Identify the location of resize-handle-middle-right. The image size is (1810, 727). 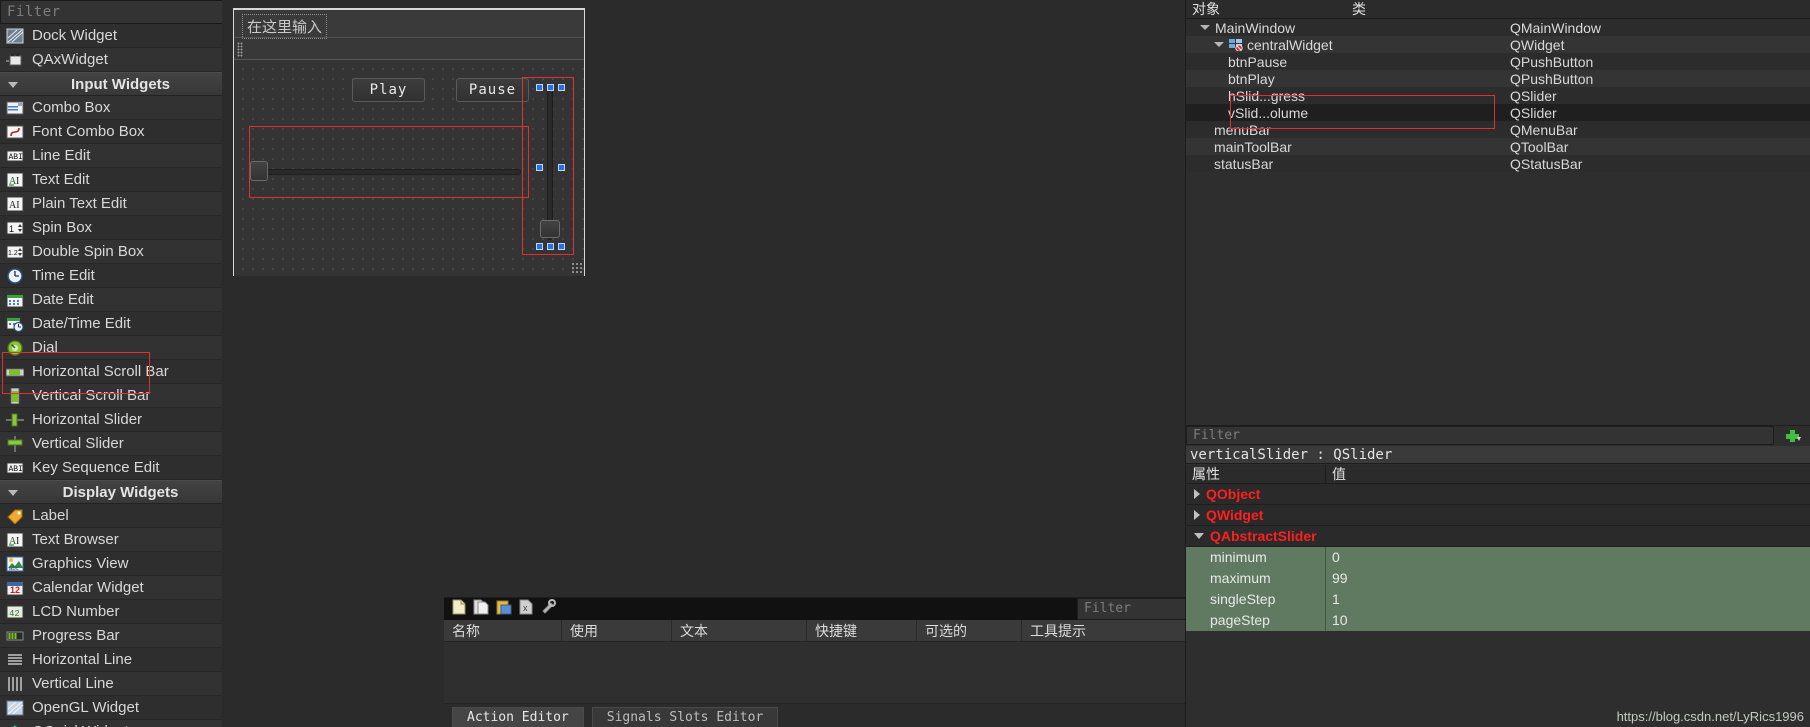
(561, 167).